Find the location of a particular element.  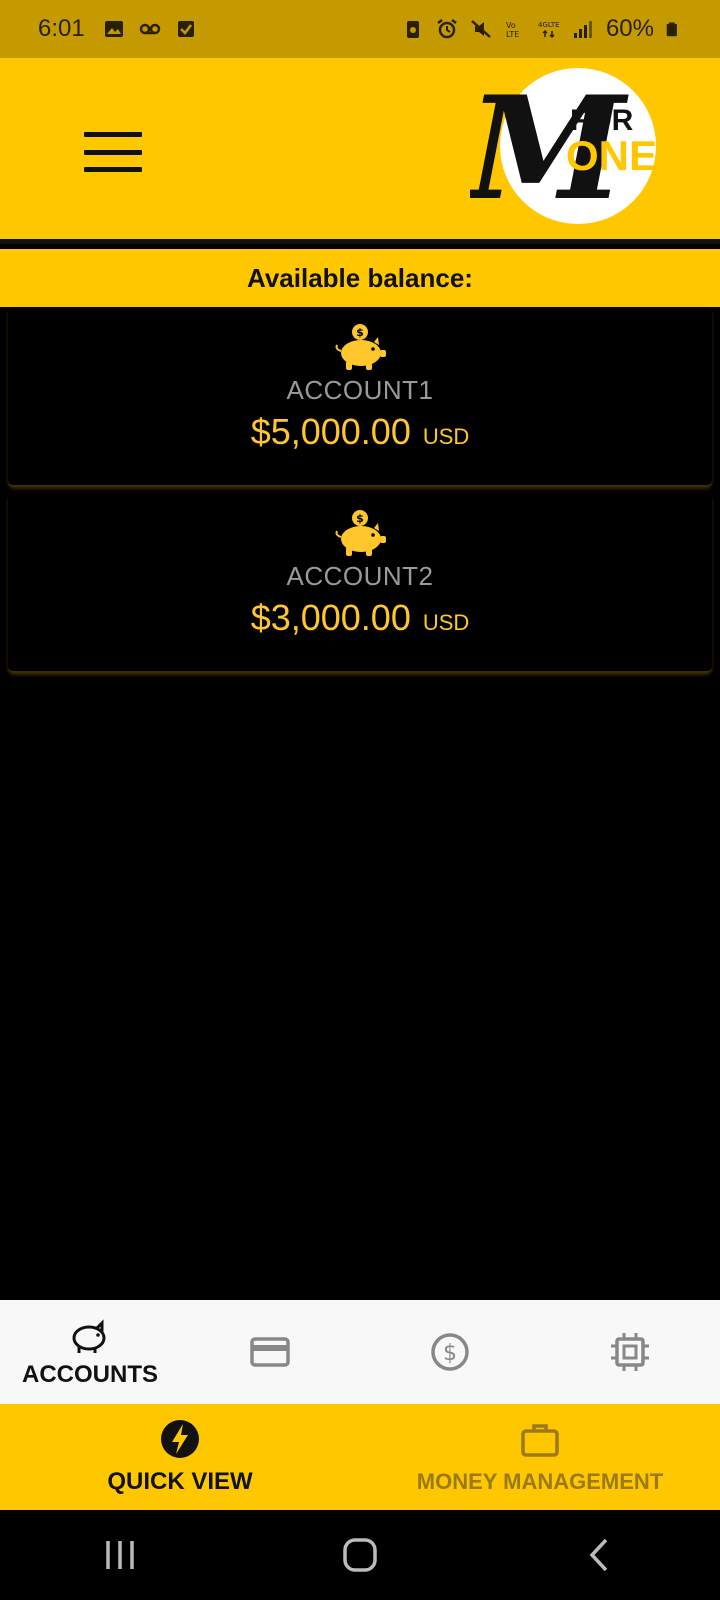

voicemail-icon is located at coordinates (149, 29).